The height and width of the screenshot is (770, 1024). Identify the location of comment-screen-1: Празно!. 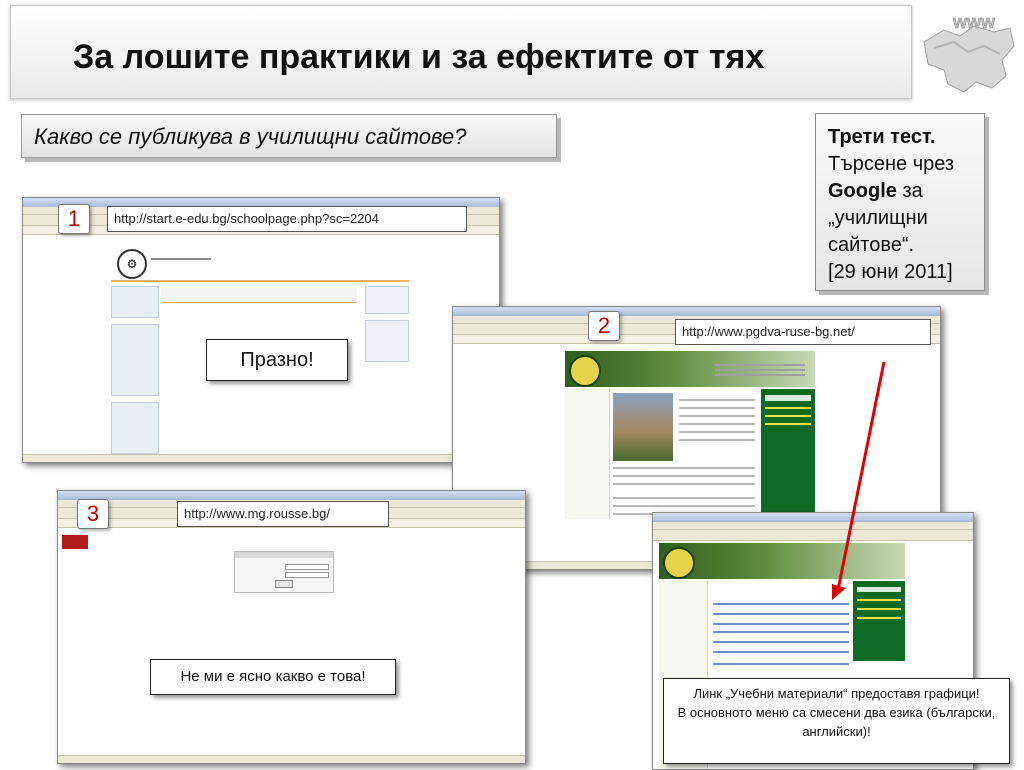
(277, 360).